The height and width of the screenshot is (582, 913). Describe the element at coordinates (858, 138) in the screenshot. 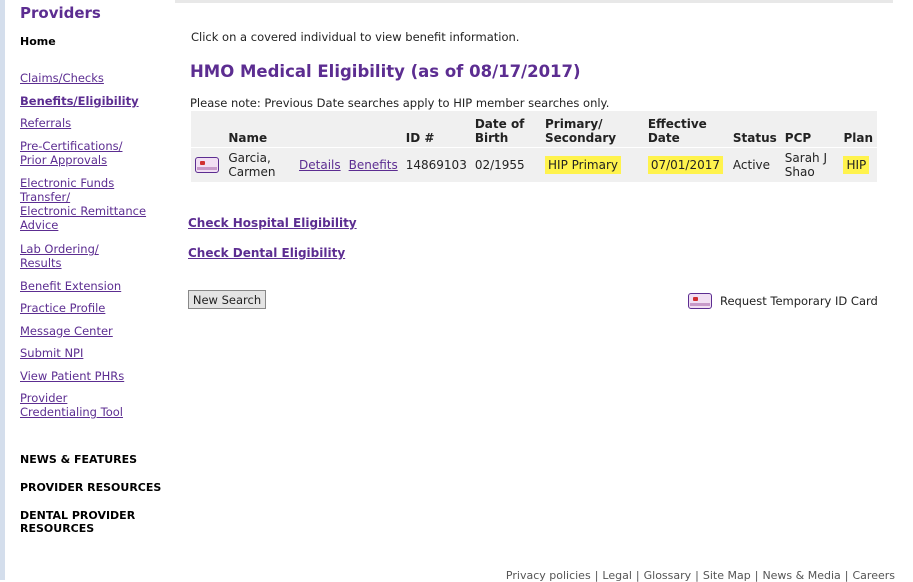

I see `header-plan: Plan` at that location.